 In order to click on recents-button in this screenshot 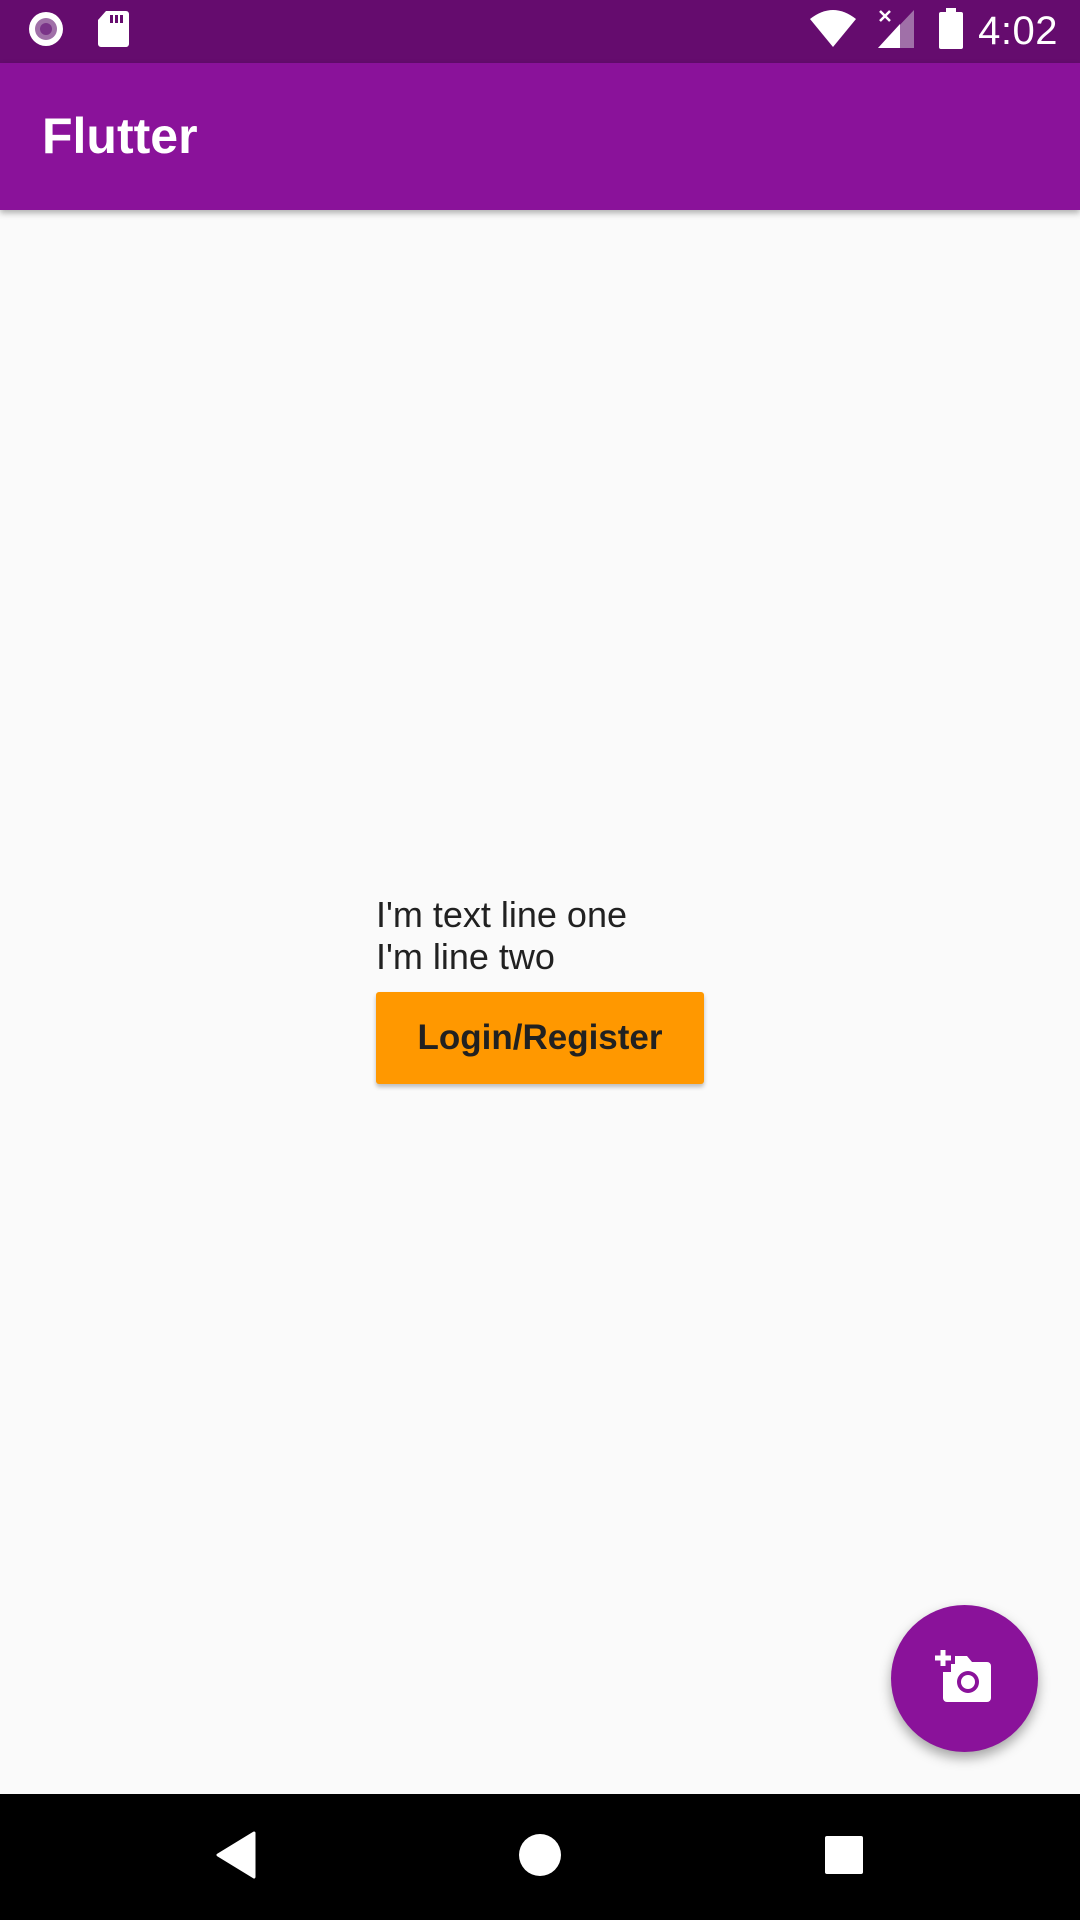, I will do `click(844, 1857)`.